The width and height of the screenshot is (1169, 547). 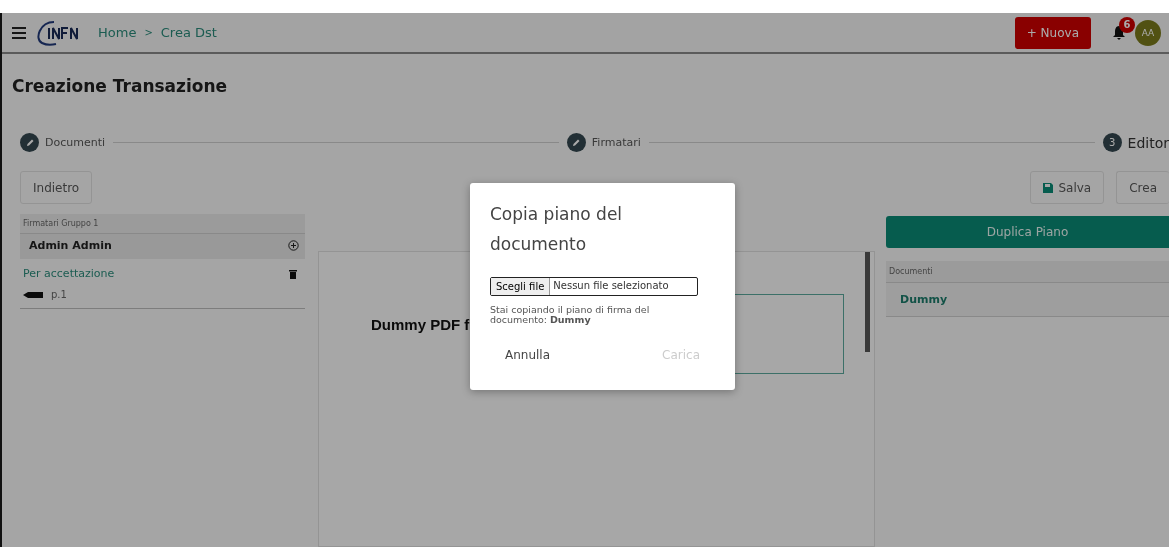 I want to click on file-status: Nessun file selezionato, so click(x=611, y=286).